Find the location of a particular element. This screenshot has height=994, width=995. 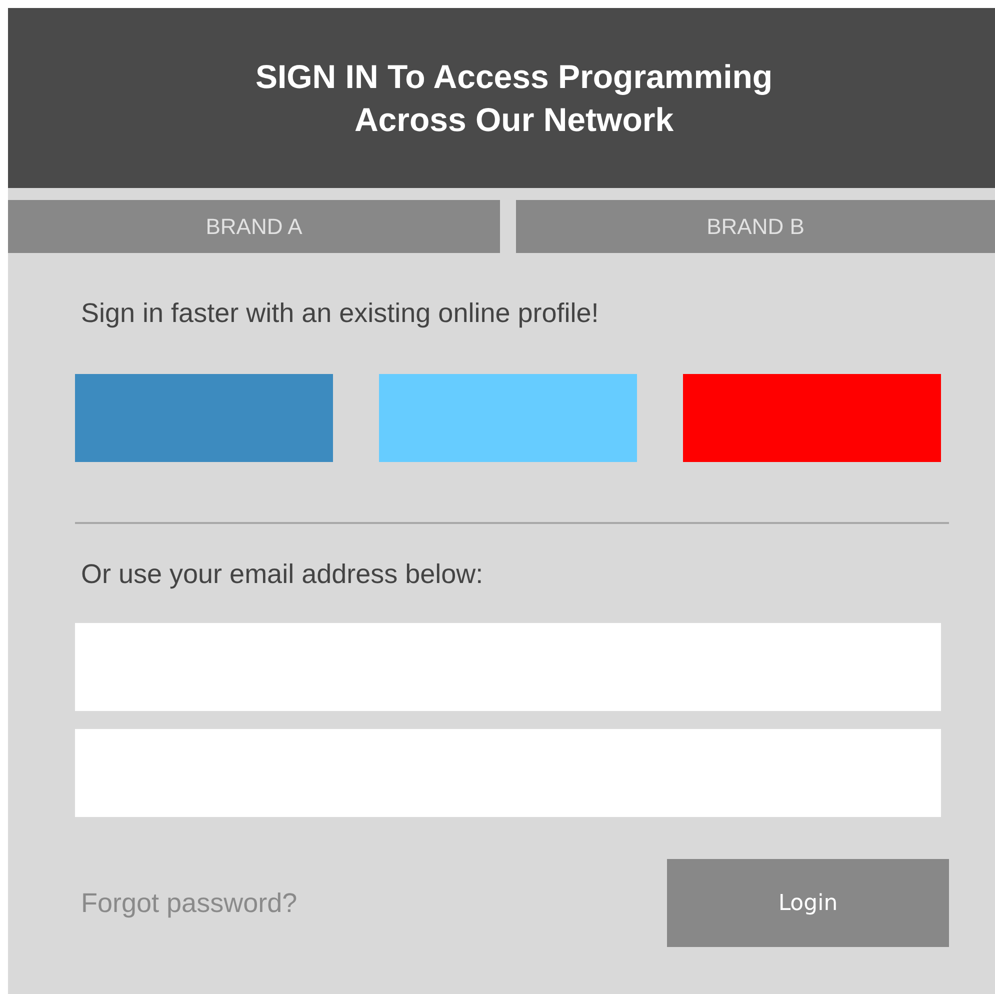

email-field is located at coordinates (508, 667).